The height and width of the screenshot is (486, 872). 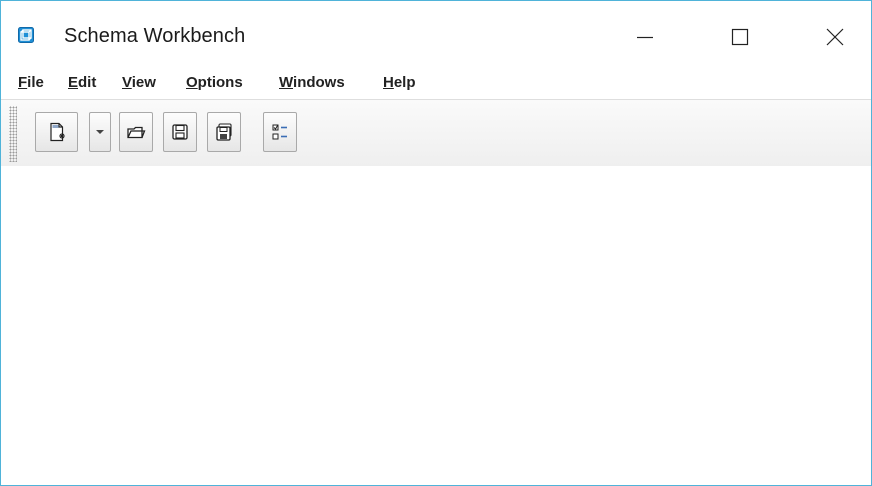 I want to click on close-button, so click(x=835, y=37).